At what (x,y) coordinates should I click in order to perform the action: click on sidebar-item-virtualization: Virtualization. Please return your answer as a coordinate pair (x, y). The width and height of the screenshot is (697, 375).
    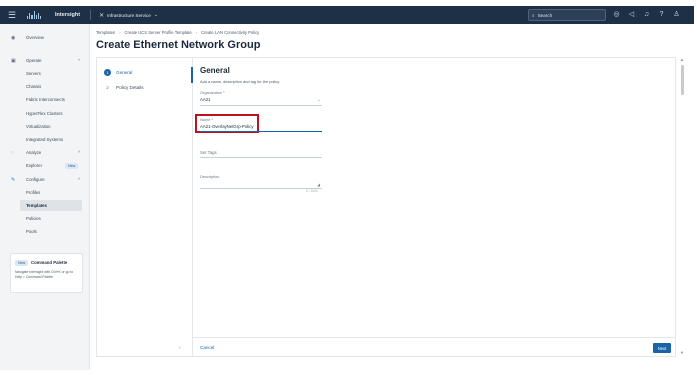
    Looking at the image, I should click on (45, 126).